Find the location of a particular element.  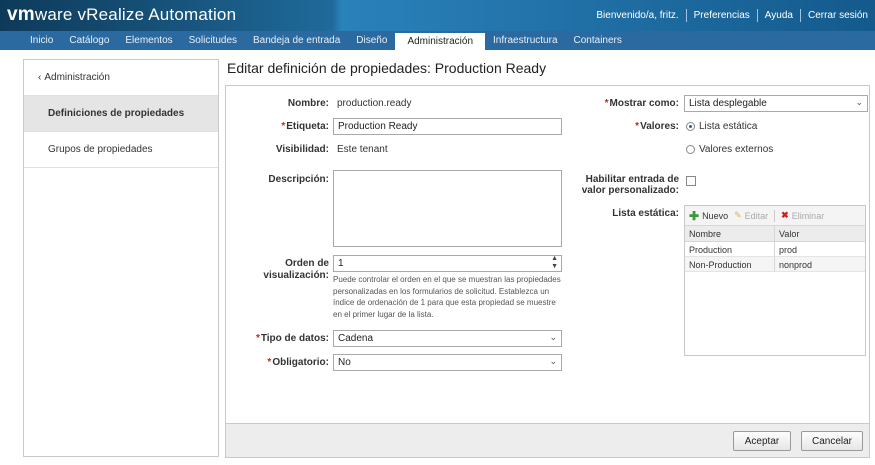

table-row: Non-Production nonprod is located at coordinates (775, 264).